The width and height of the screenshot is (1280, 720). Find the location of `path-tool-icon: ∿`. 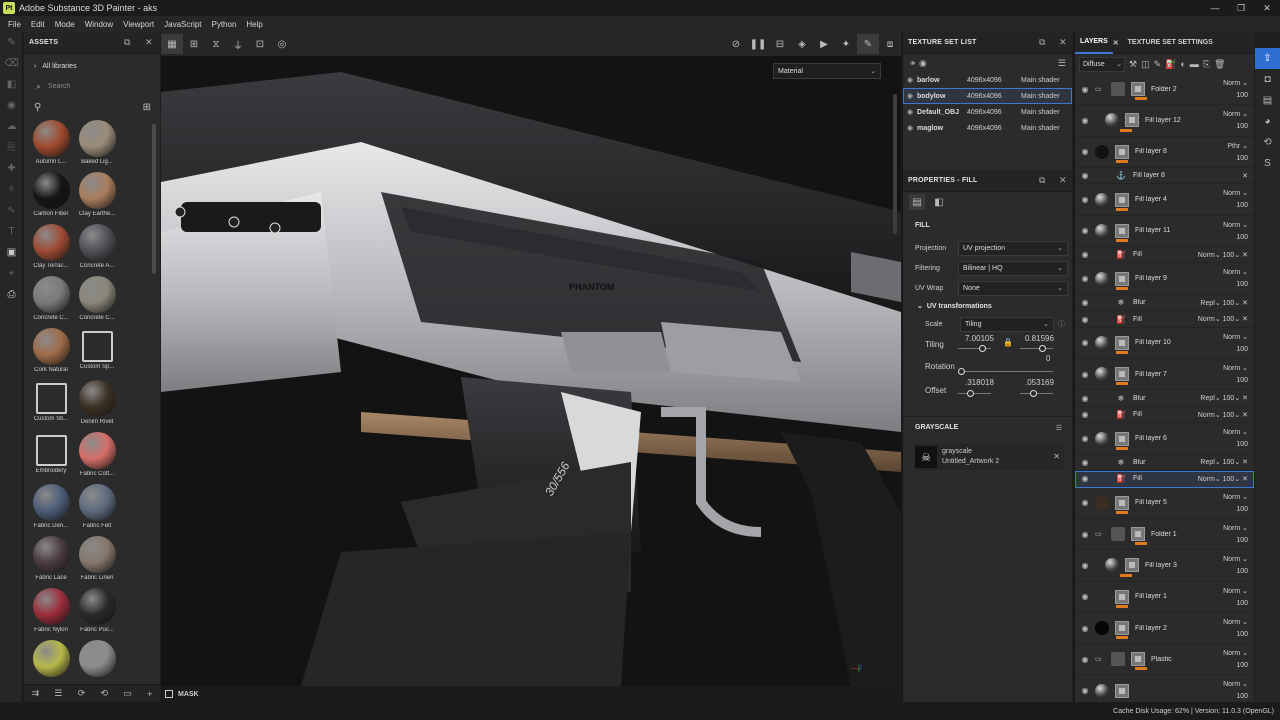

path-tool-icon: ∿ is located at coordinates (11, 210).